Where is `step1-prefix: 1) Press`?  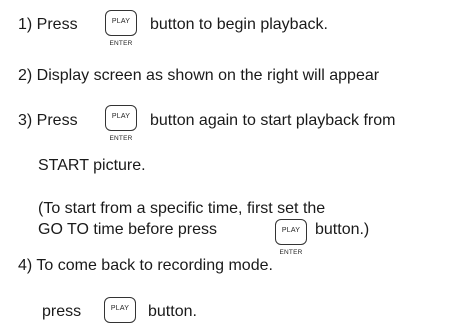
step1-prefix: 1) Press is located at coordinates (48, 24).